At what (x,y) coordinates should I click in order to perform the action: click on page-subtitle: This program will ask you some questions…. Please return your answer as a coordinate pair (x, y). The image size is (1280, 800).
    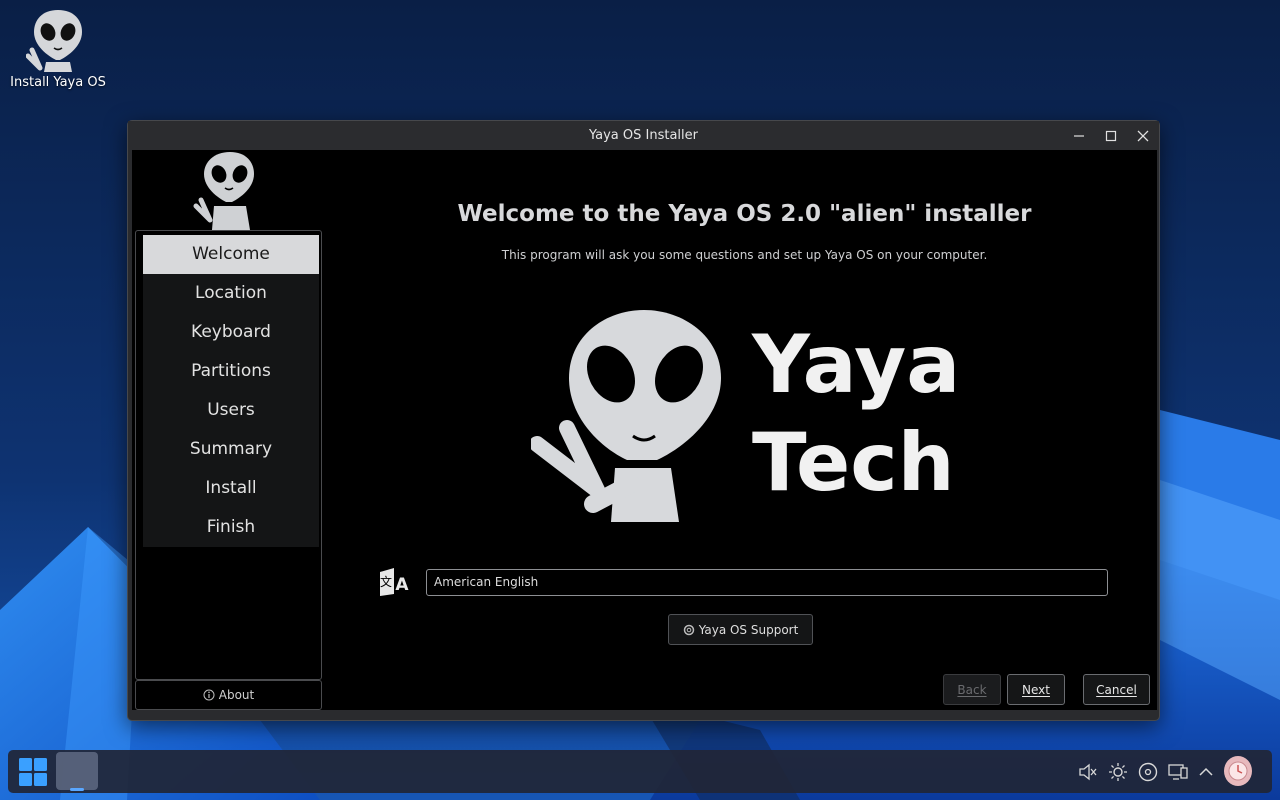
    Looking at the image, I should click on (744, 255).